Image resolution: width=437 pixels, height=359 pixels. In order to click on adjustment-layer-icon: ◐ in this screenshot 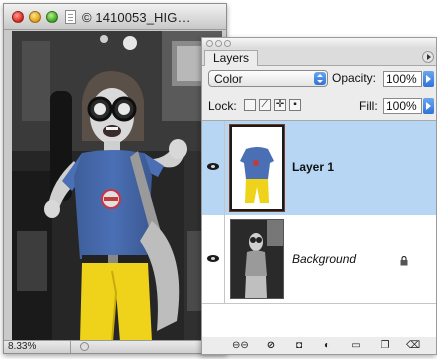, I will do `click(327, 346)`.